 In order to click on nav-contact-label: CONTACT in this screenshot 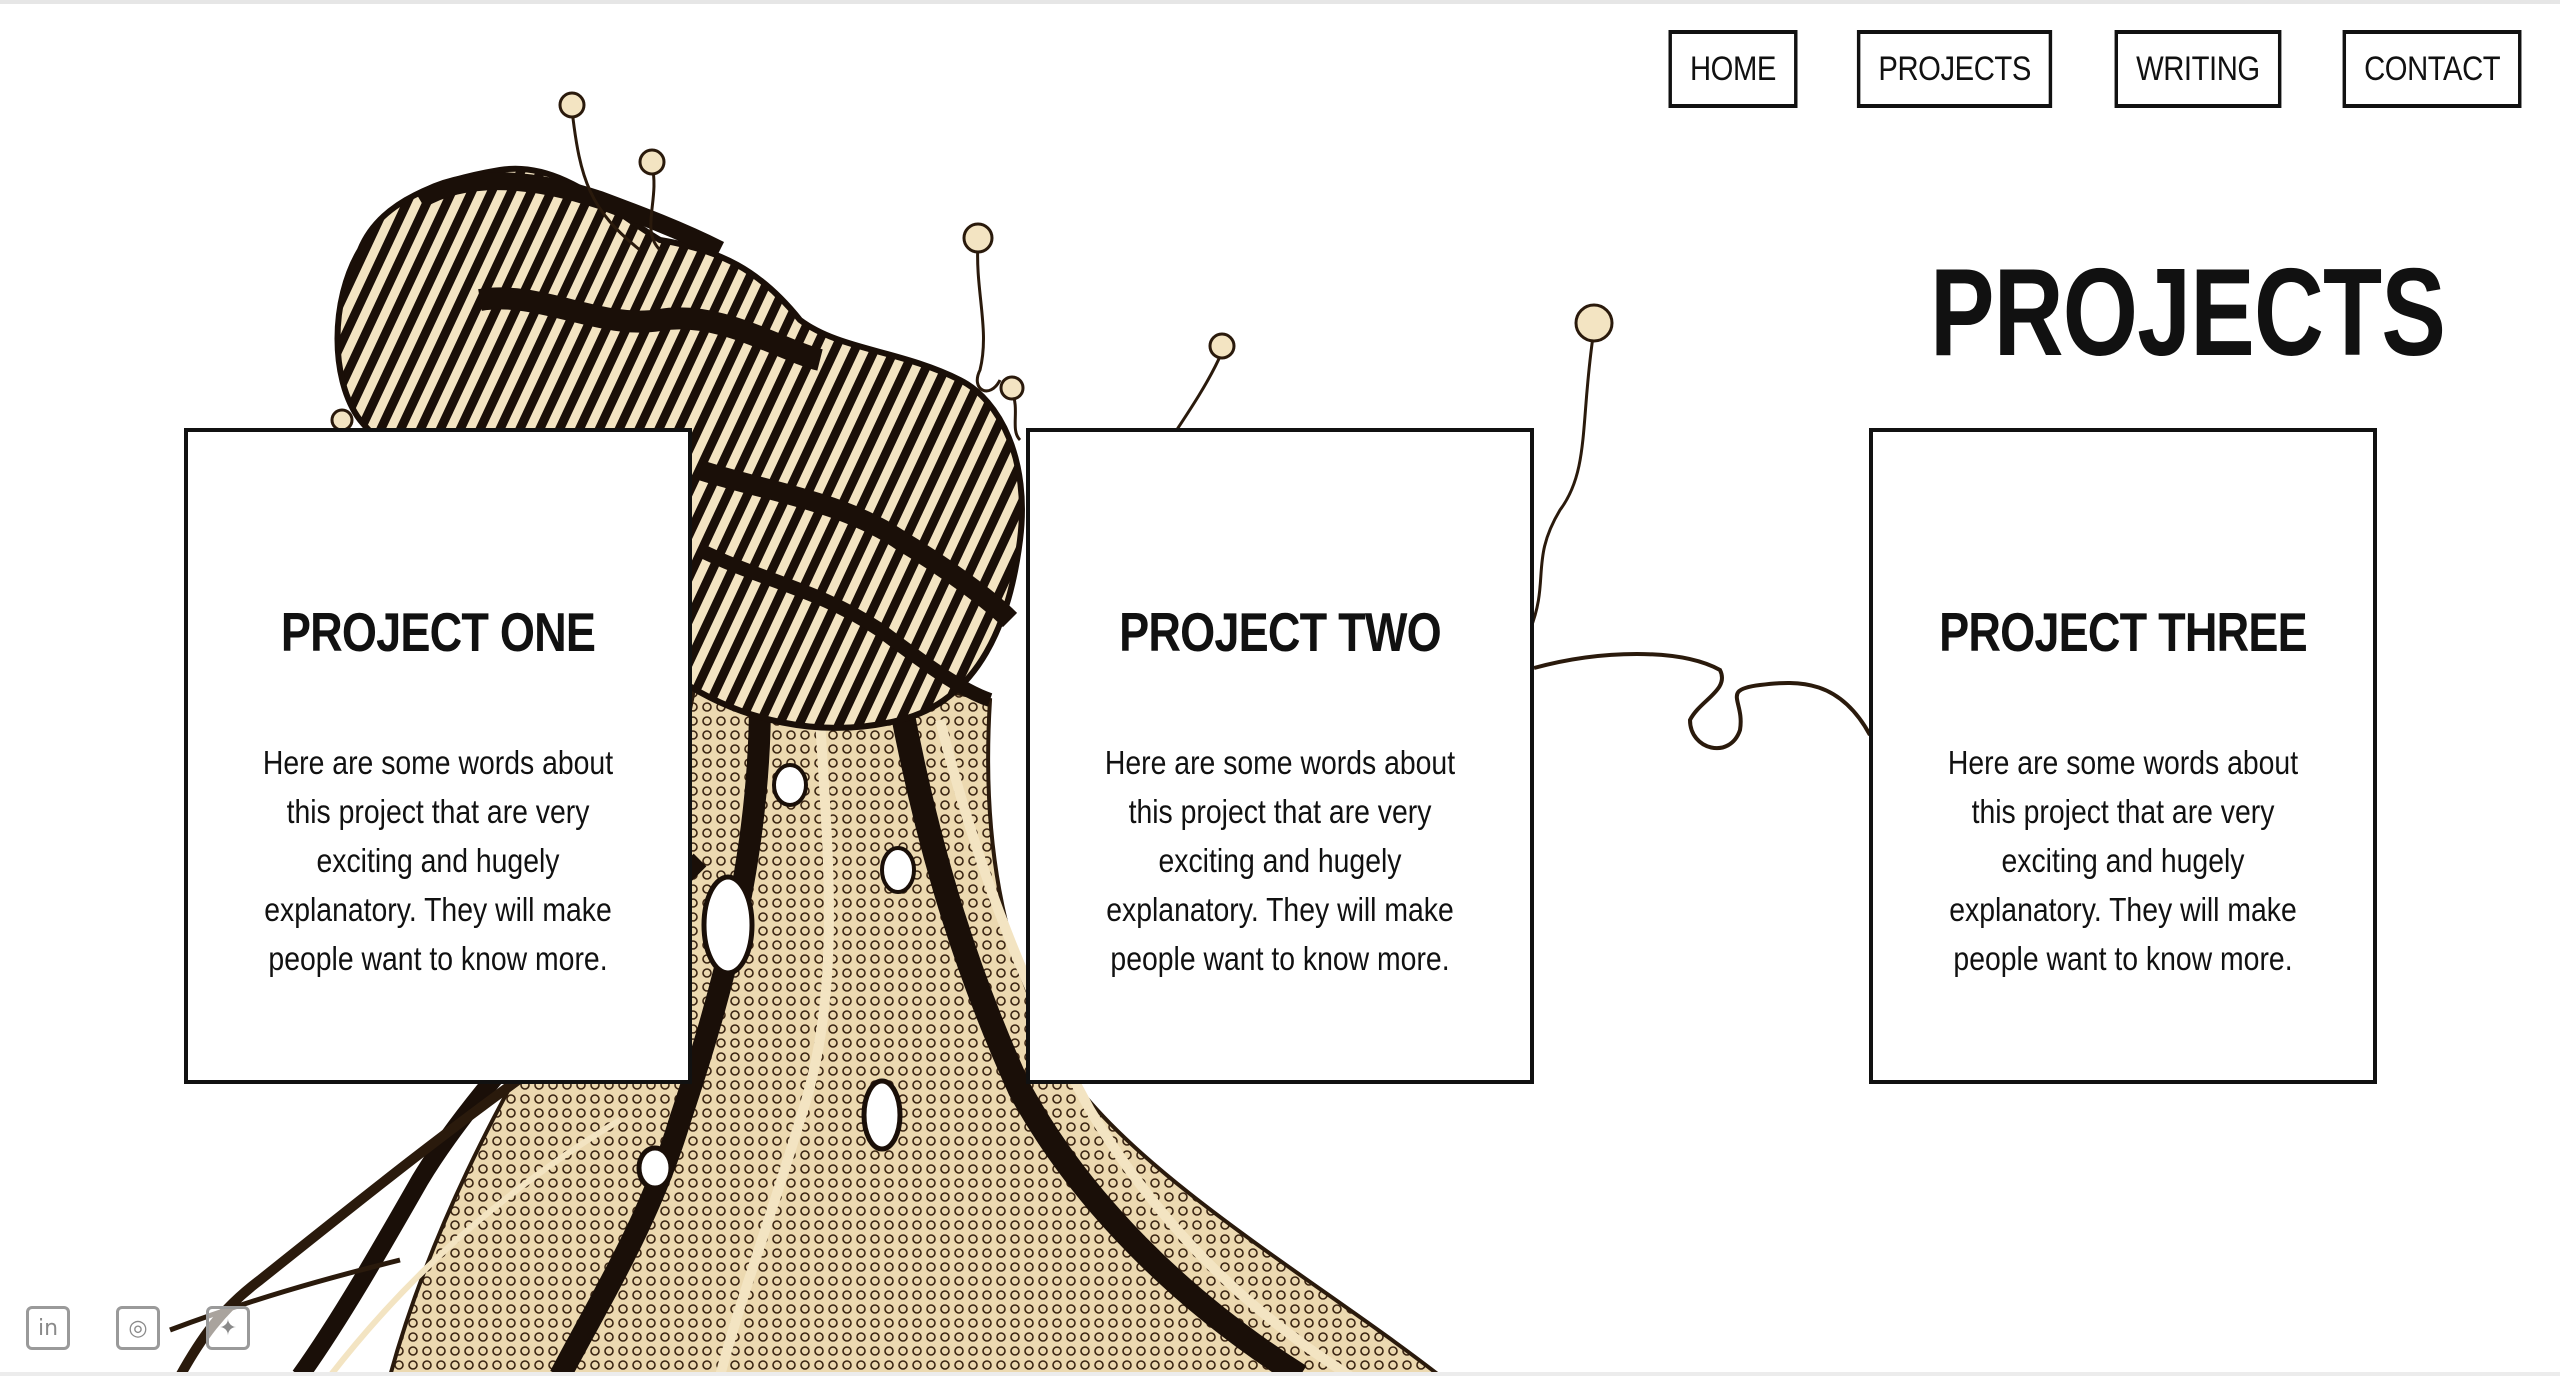, I will do `click(2432, 68)`.